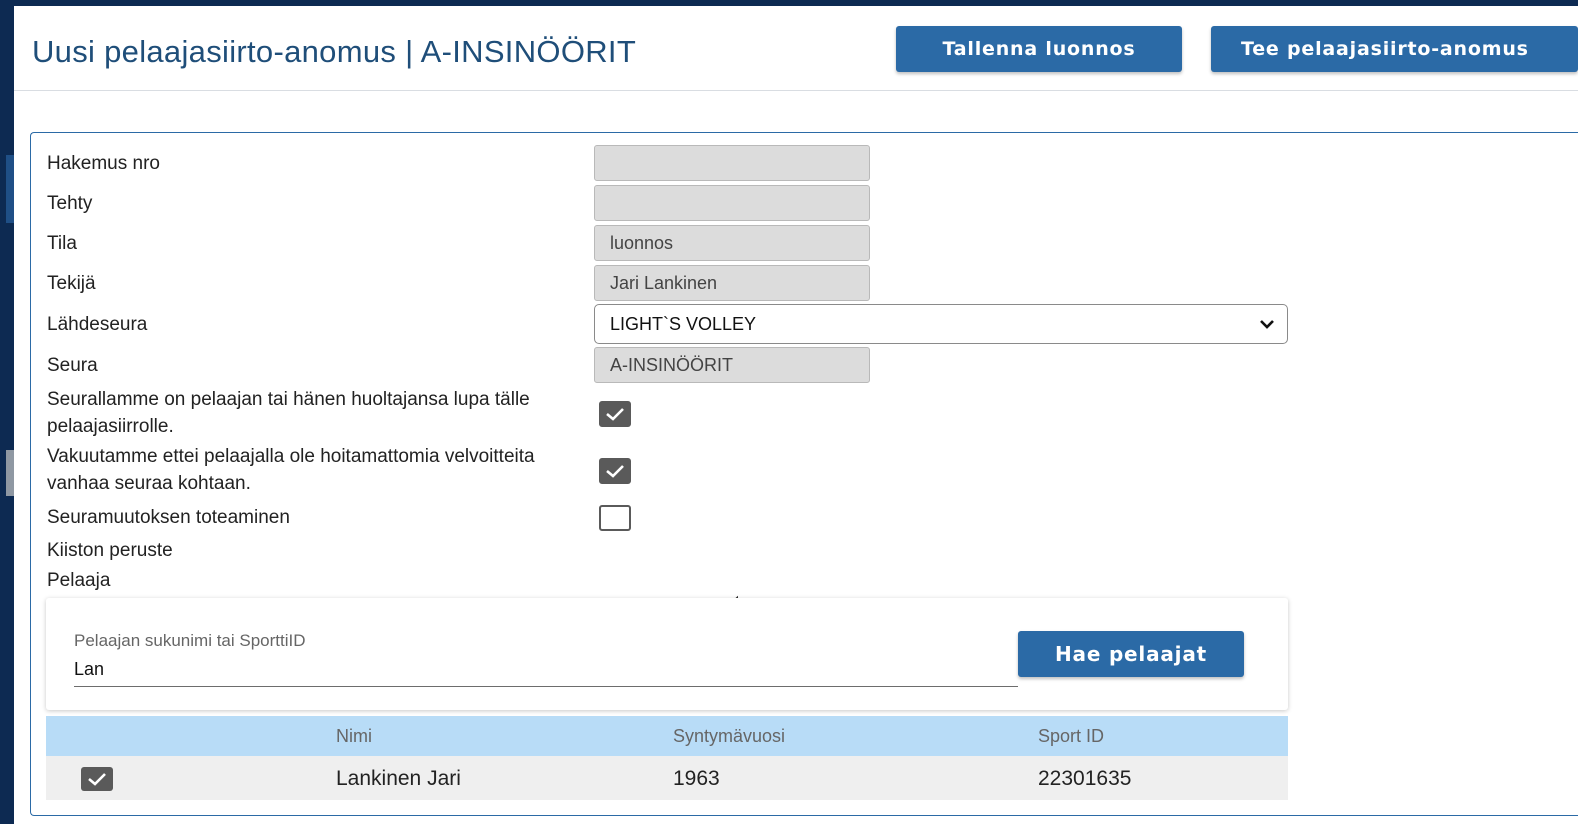 The image size is (1578, 824). What do you see at coordinates (110, 550) in the screenshot?
I see `quota-basis-label: Kiiston peruste` at bounding box center [110, 550].